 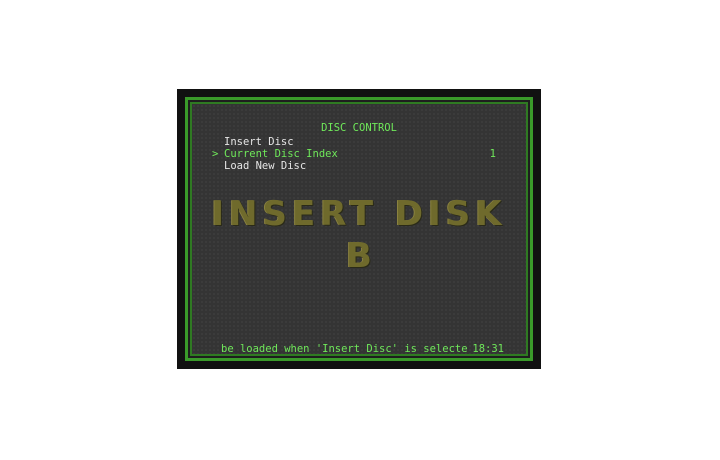 I want to click on current-disc-index-value: 1, so click(x=493, y=154).